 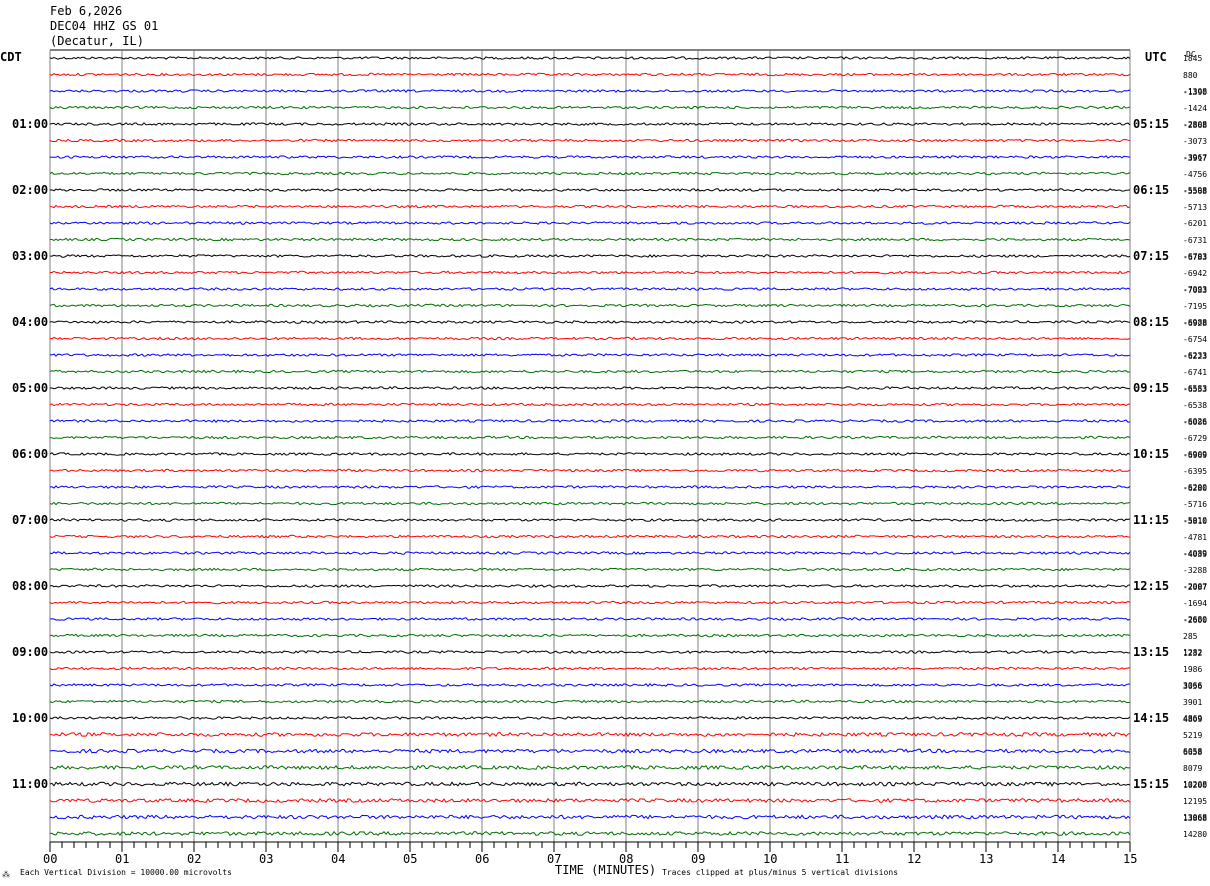 What do you see at coordinates (1190, 75) in the screenshot?
I see `dc-offset-label: 880` at bounding box center [1190, 75].